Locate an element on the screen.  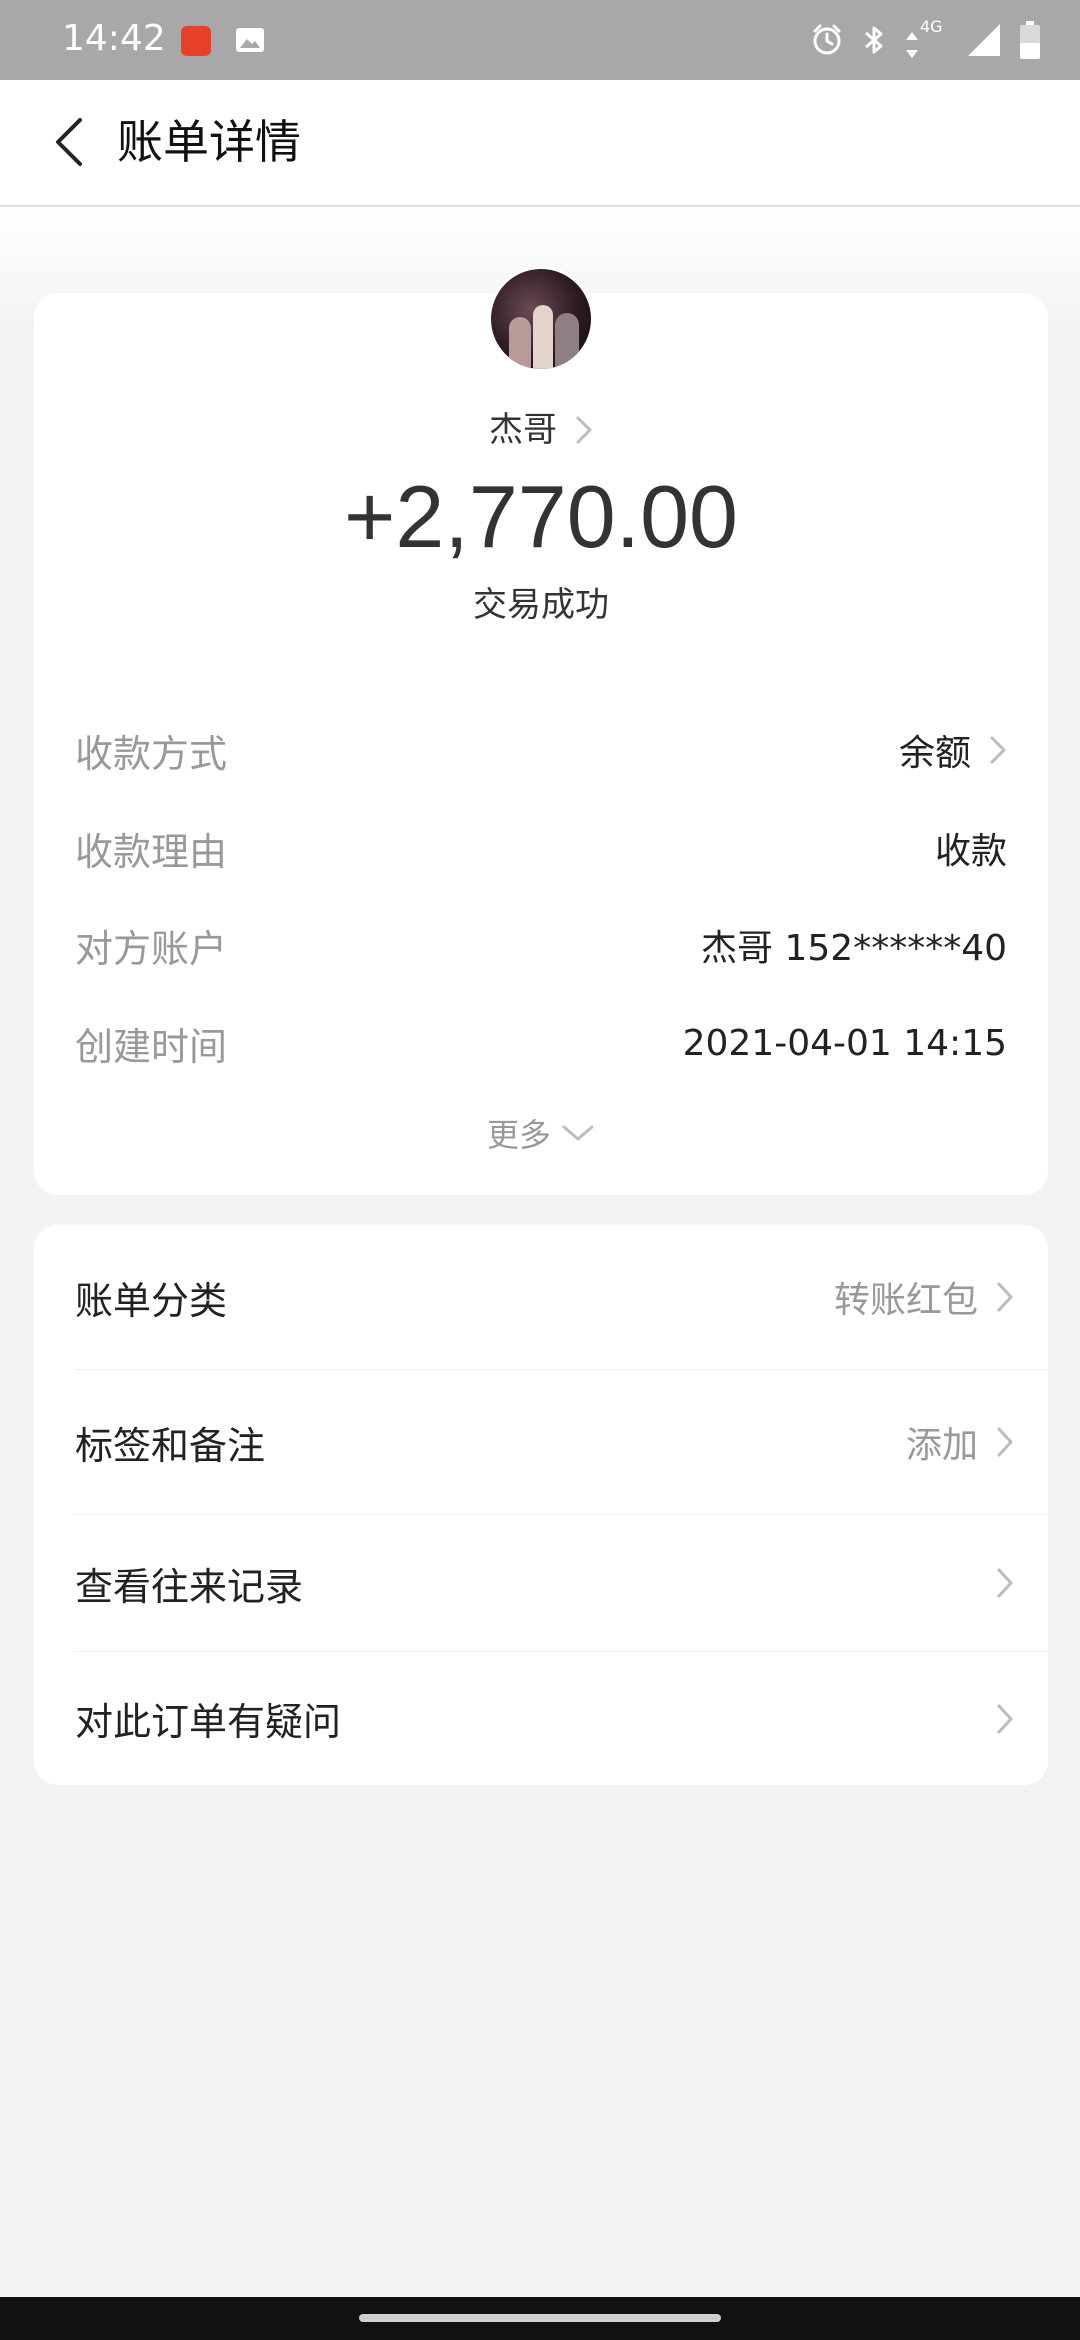
avatar is located at coordinates (541, 319).